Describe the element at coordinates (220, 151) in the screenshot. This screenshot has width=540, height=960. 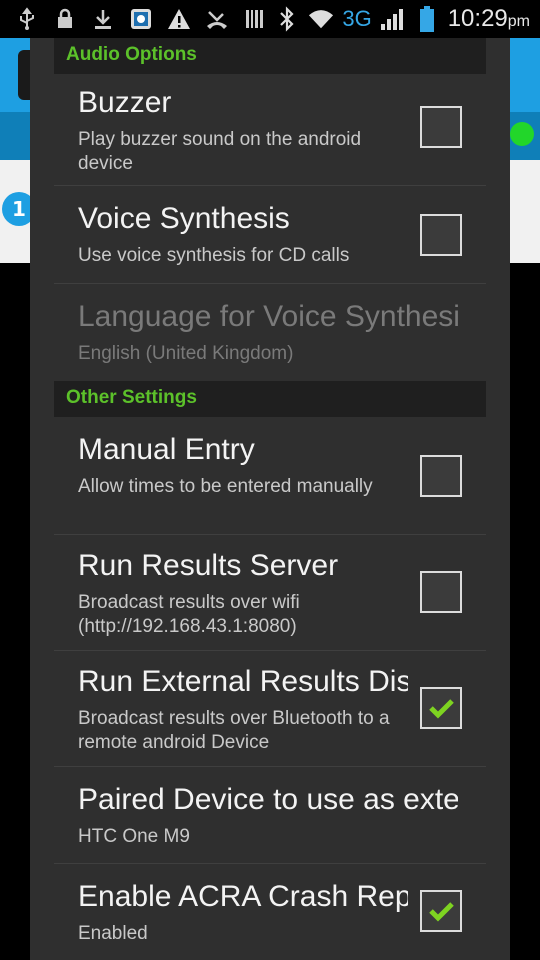
I see `pref-summary: Play buzzer sound on the android device` at that location.